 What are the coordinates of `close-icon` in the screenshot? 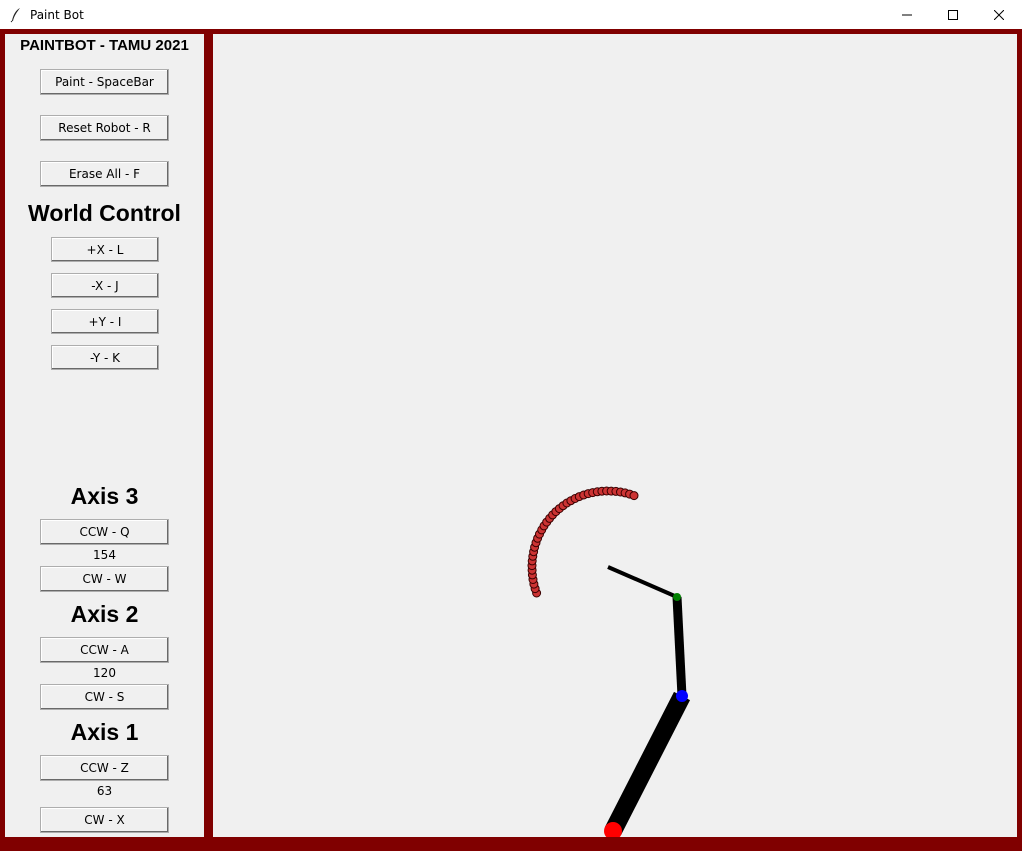 It's located at (999, 14).